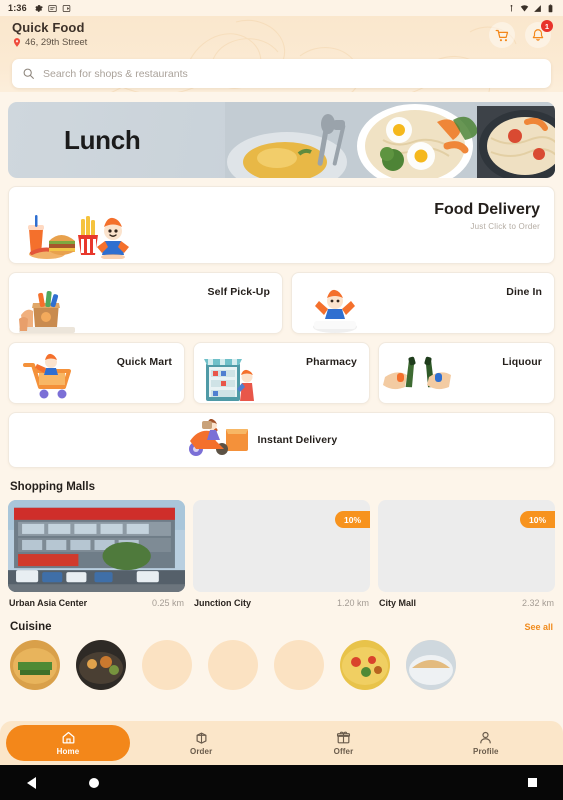 This screenshot has height=800, width=563. What do you see at coordinates (102, 139) in the screenshot?
I see `lunch-banner-title: Lunch` at bounding box center [102, 139].